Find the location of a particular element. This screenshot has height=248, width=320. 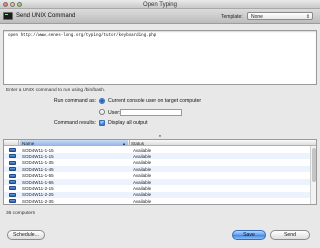

send-button: Send is located at coordinates (290, 235).